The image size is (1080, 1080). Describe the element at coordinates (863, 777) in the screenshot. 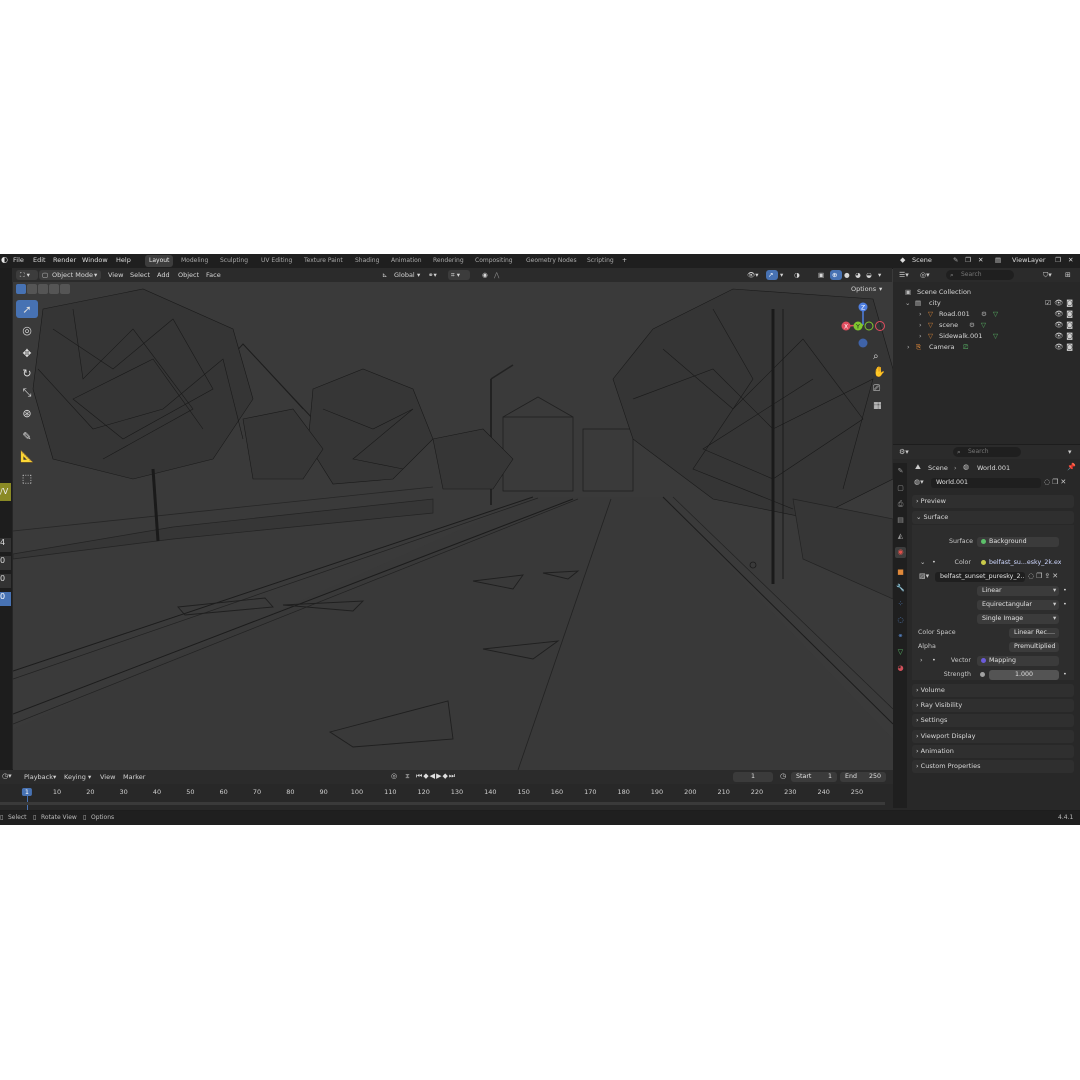

I see `end-frame-field: End 250` at that location.